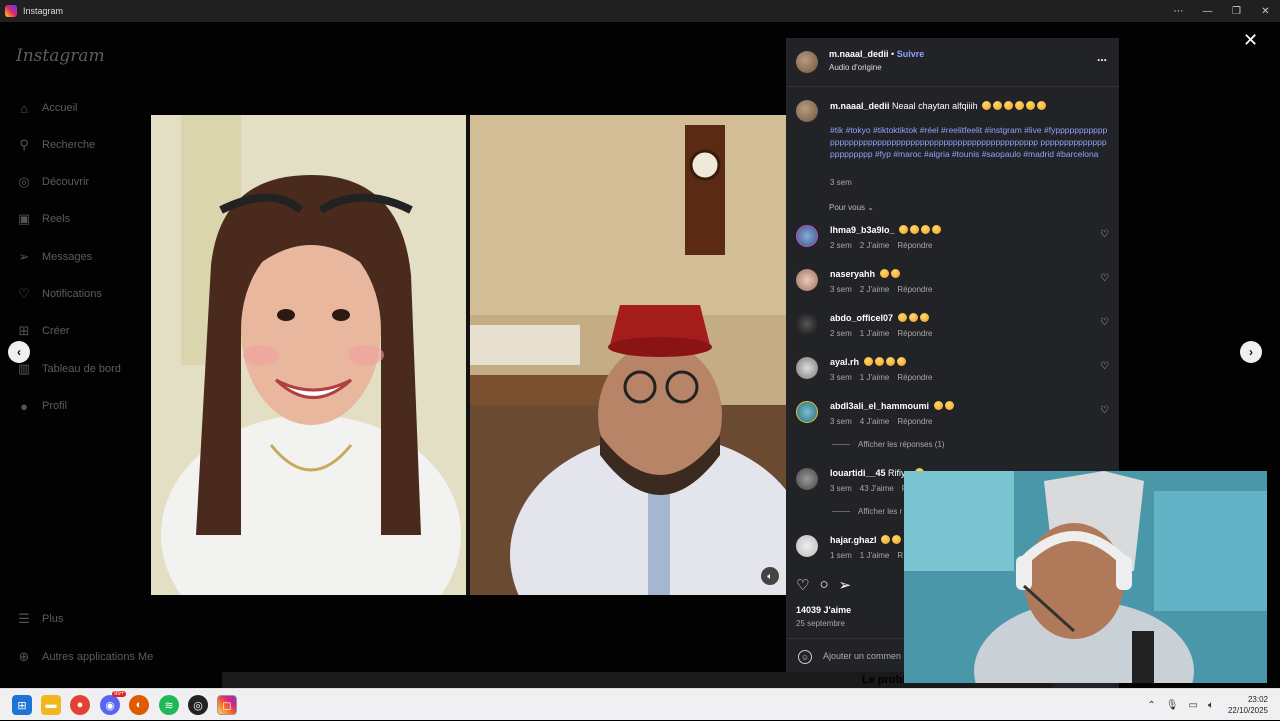 This screenshot has height=721, width=1280. Describe the element at coordinates (1257, 699) in the screenshot. I see `clock-time: 23:02` at that location.